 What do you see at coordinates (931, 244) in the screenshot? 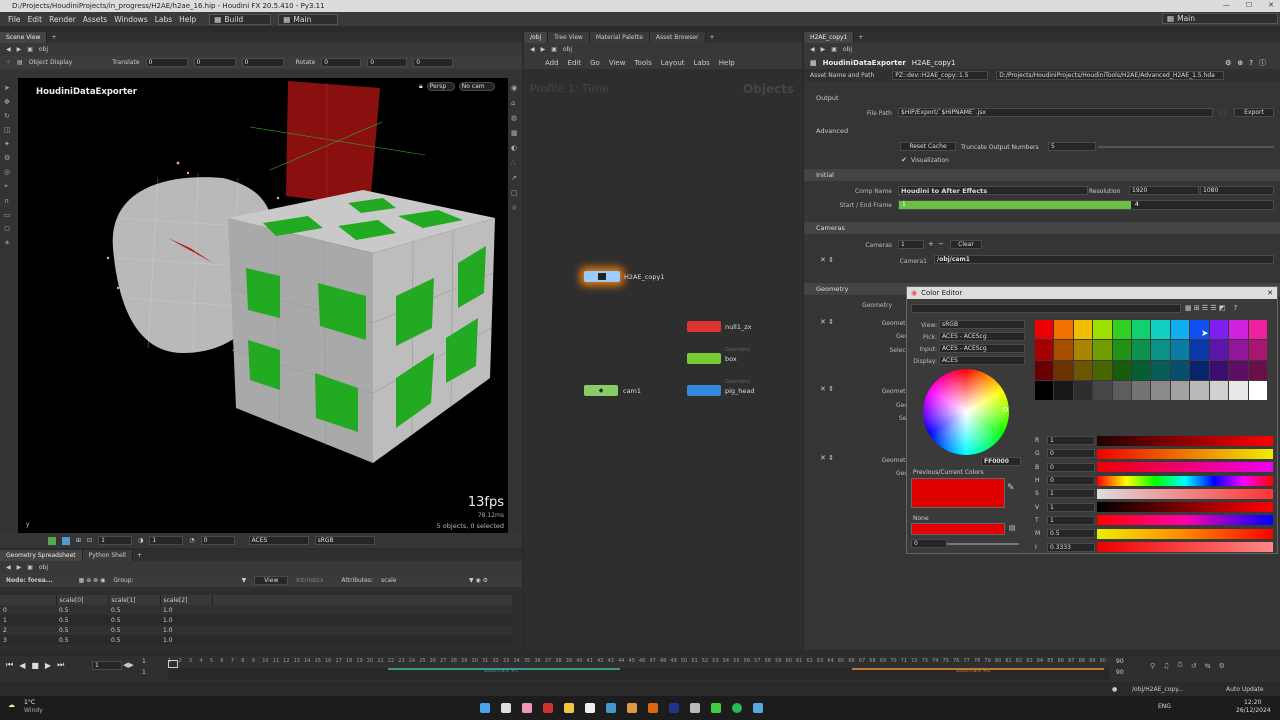
I see `add-camera-icon: +` at bounding box center [931, 244].